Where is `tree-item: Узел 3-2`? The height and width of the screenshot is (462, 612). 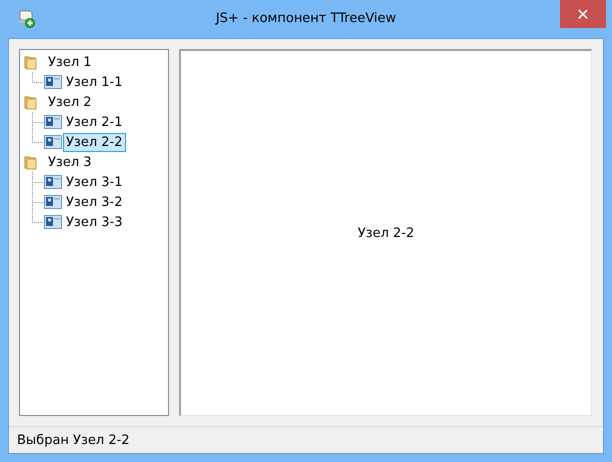
tree-item: Узел 3-2 is located at coordinates (94, 202).